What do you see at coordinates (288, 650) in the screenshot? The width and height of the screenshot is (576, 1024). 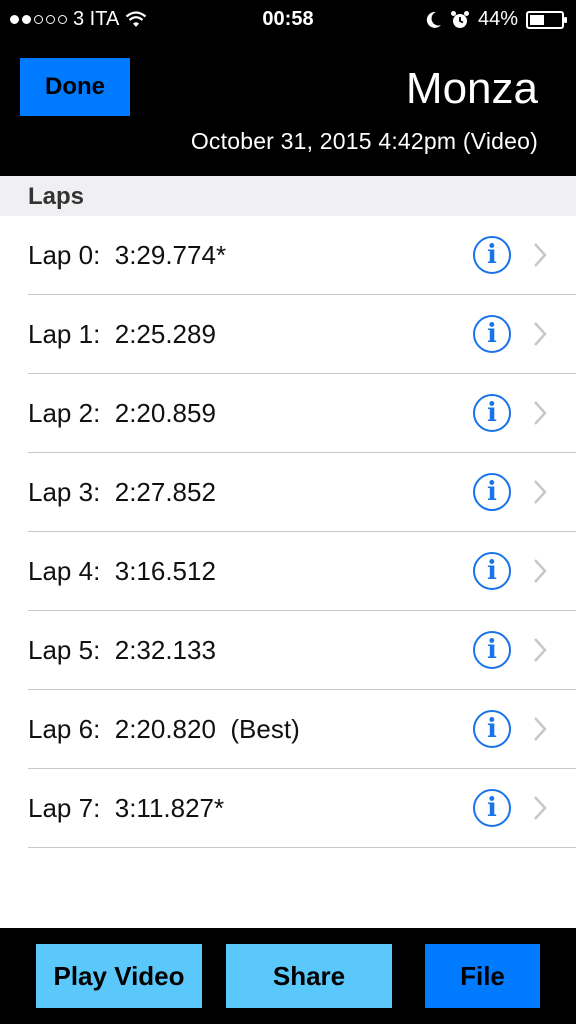 I see `lap-row: Lap 5: 2:32.133 i` at bounding box center [288, 650].